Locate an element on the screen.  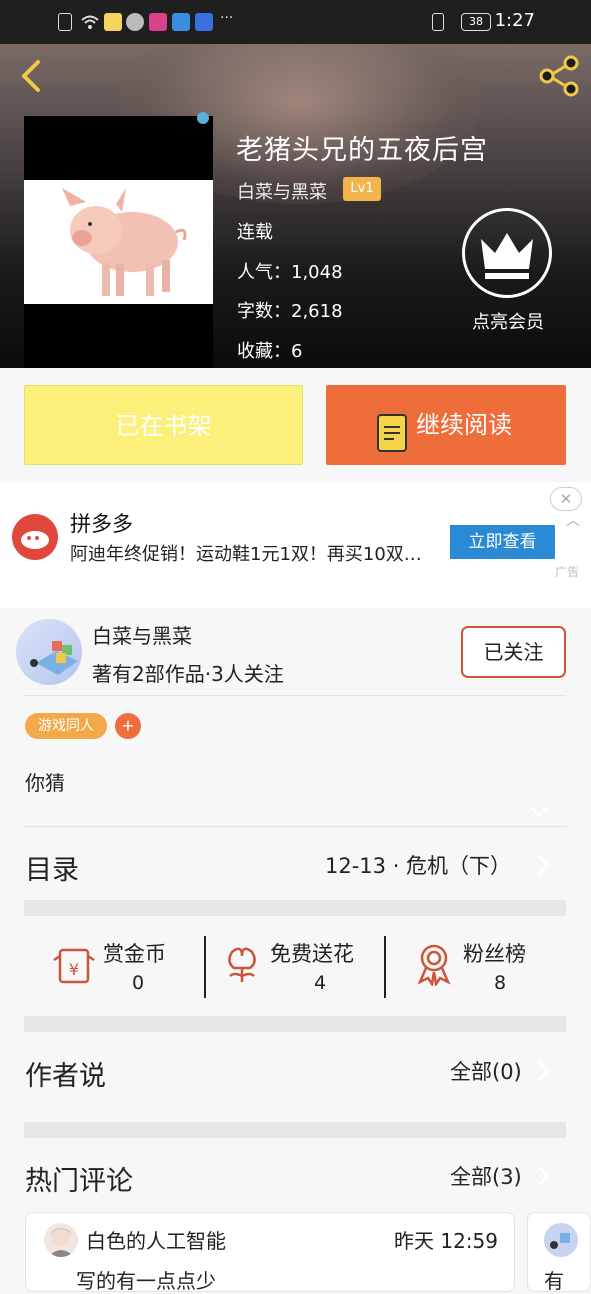
reward-coin-value: 0 is located at coordinates (138, 983).